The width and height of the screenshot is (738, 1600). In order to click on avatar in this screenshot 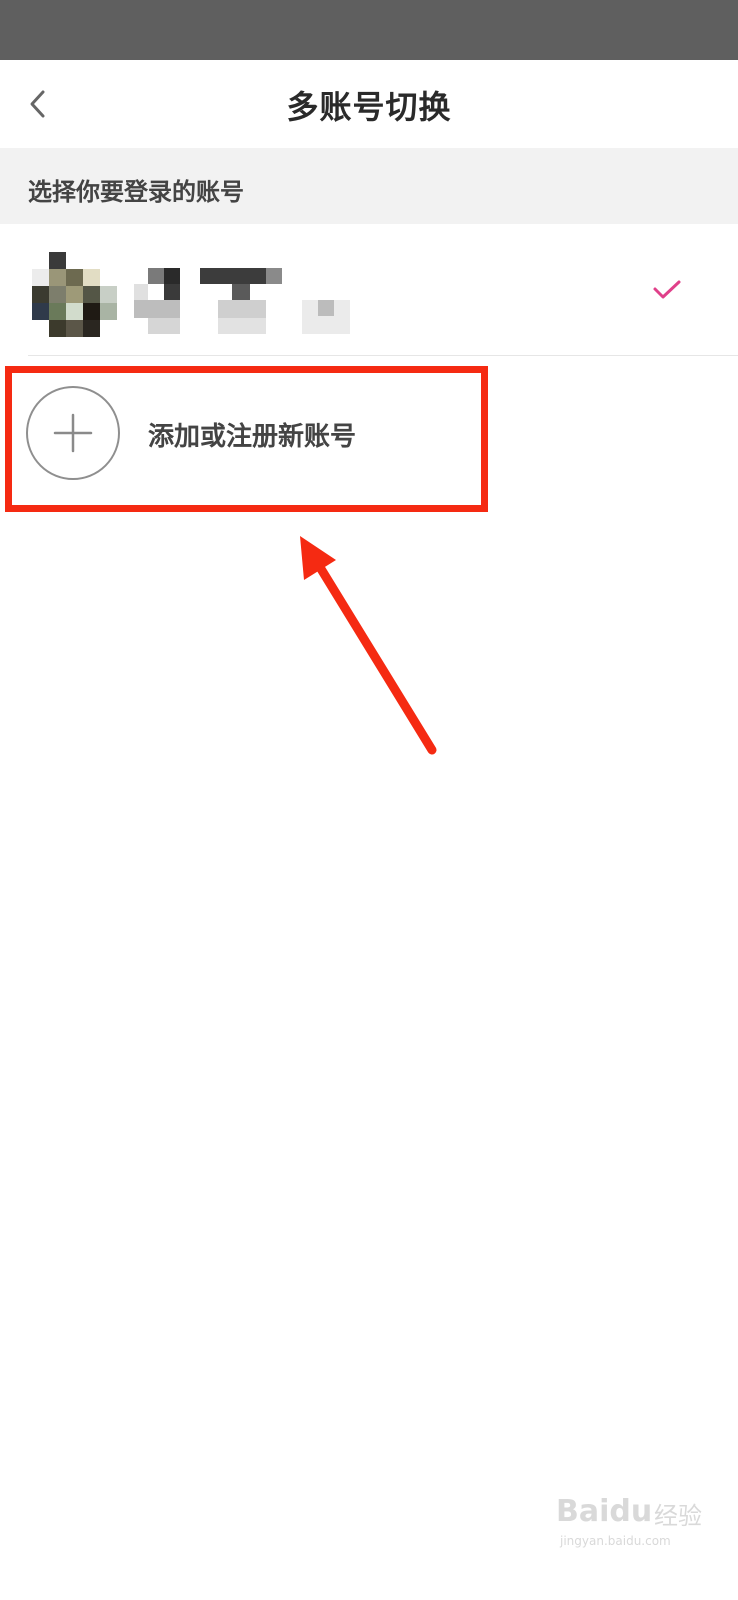, I will do `click(74, 294)`.